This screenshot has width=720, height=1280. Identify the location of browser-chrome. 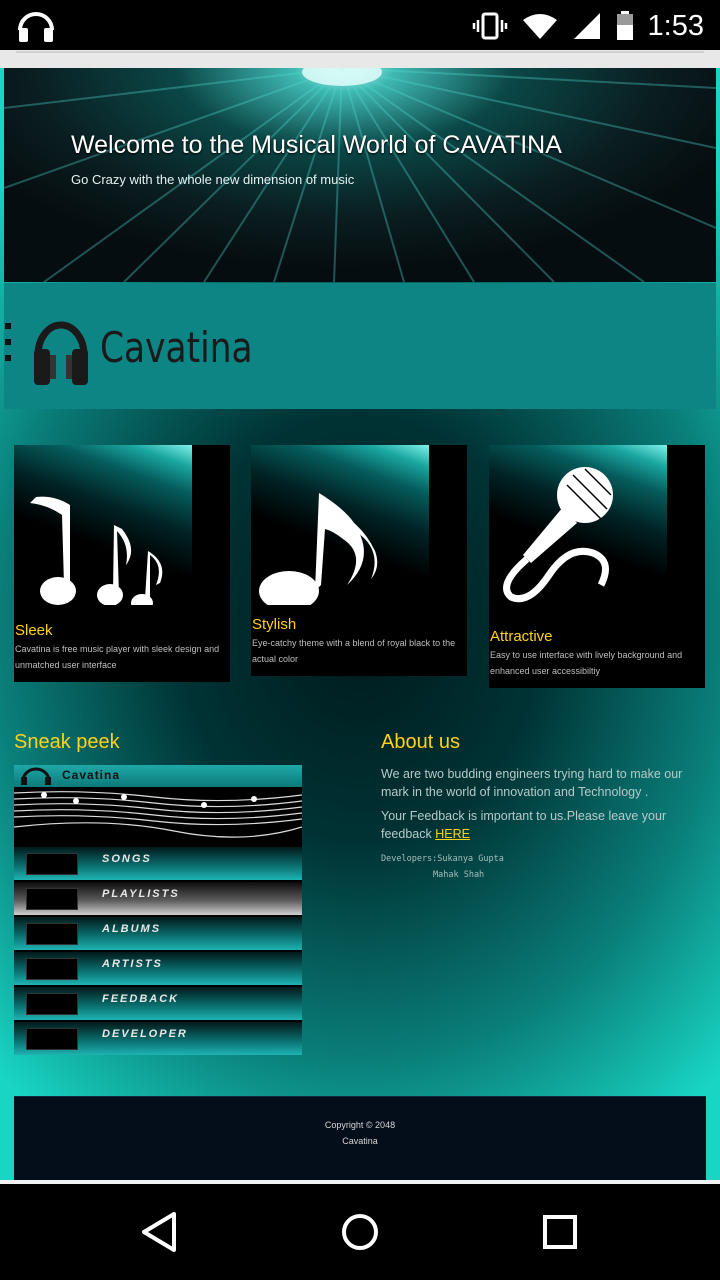
(360, 59).